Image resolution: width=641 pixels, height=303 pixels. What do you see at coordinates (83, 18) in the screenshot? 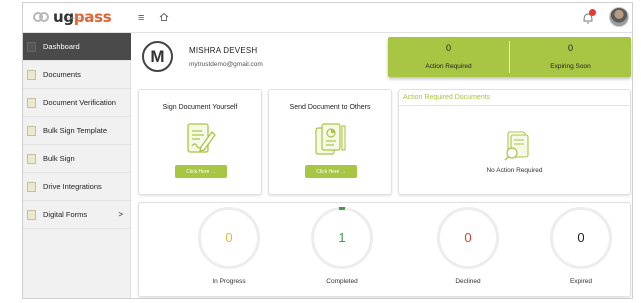
I see `brand-tagline: EMPOWERING TRUST` at bounding box center [83, 18].